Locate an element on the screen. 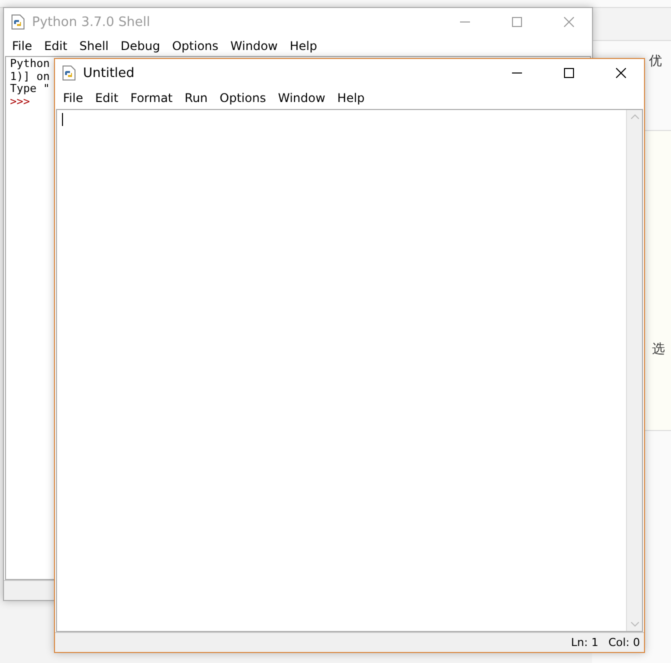  scroll-up-icon is located at coordinates (634, 116).